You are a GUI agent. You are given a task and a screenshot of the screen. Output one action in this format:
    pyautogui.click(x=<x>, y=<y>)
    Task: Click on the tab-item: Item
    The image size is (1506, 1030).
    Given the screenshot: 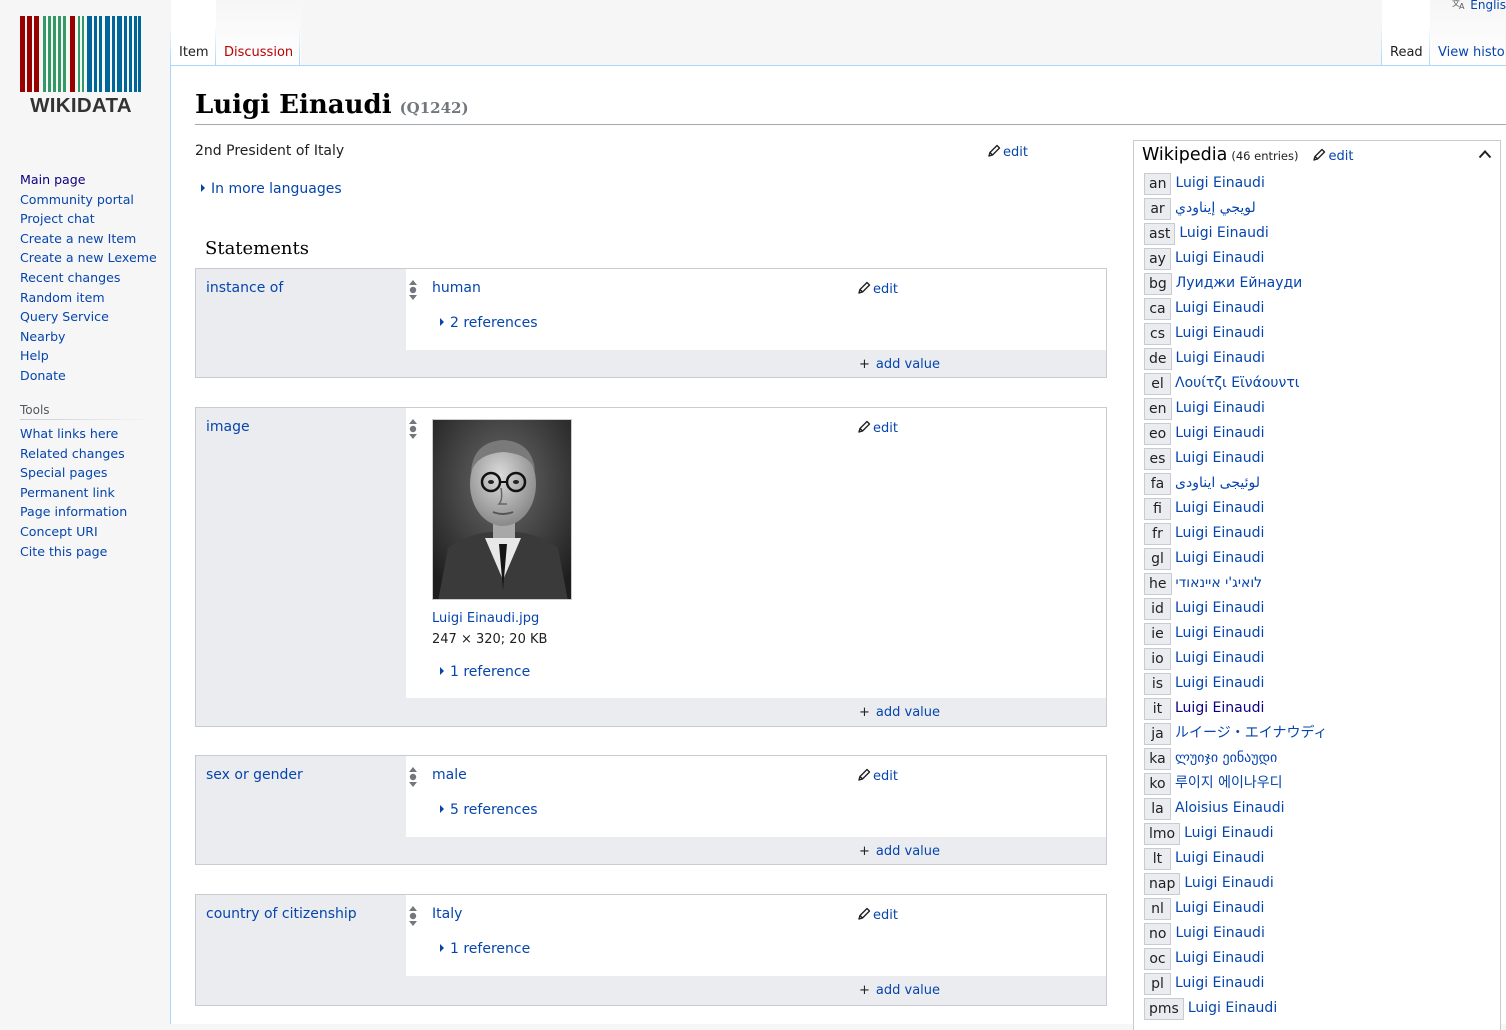 What is the action you would take?
    pyautogui.click(x=194, y=33)
    